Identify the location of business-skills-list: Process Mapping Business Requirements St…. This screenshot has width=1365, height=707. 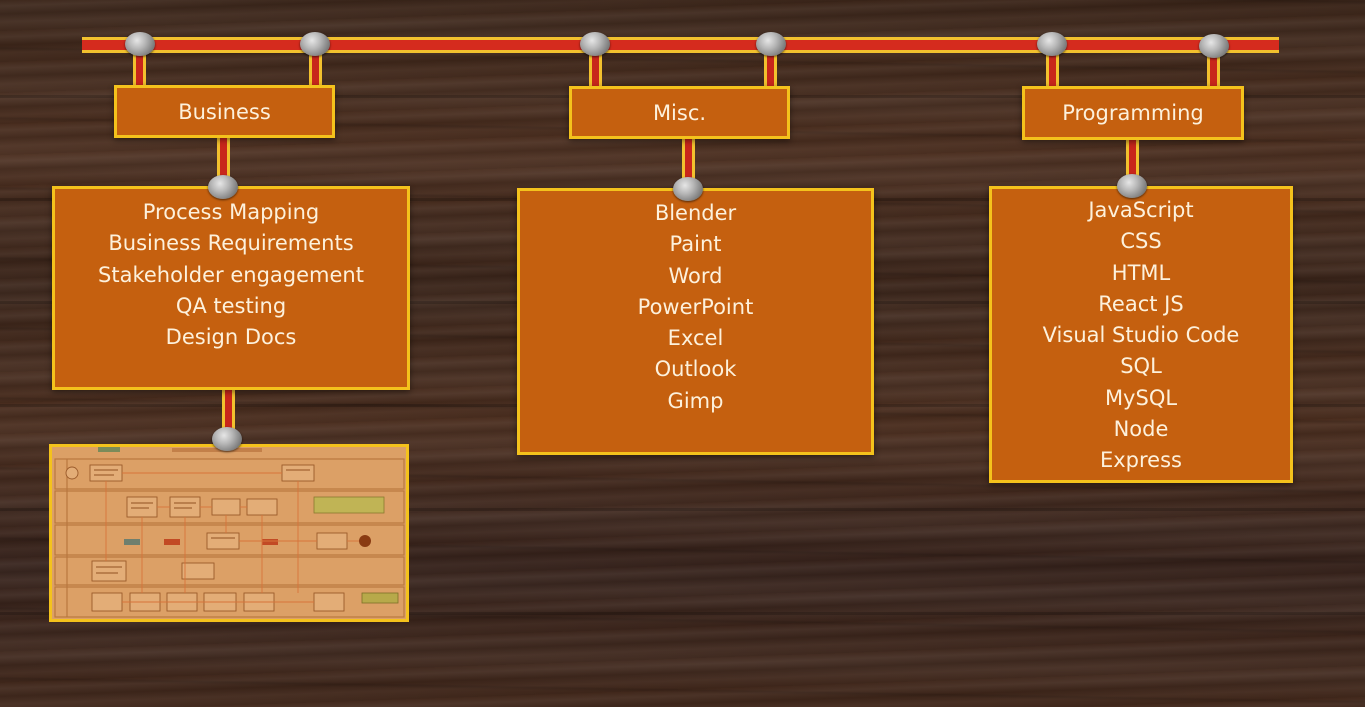
(231, 288).